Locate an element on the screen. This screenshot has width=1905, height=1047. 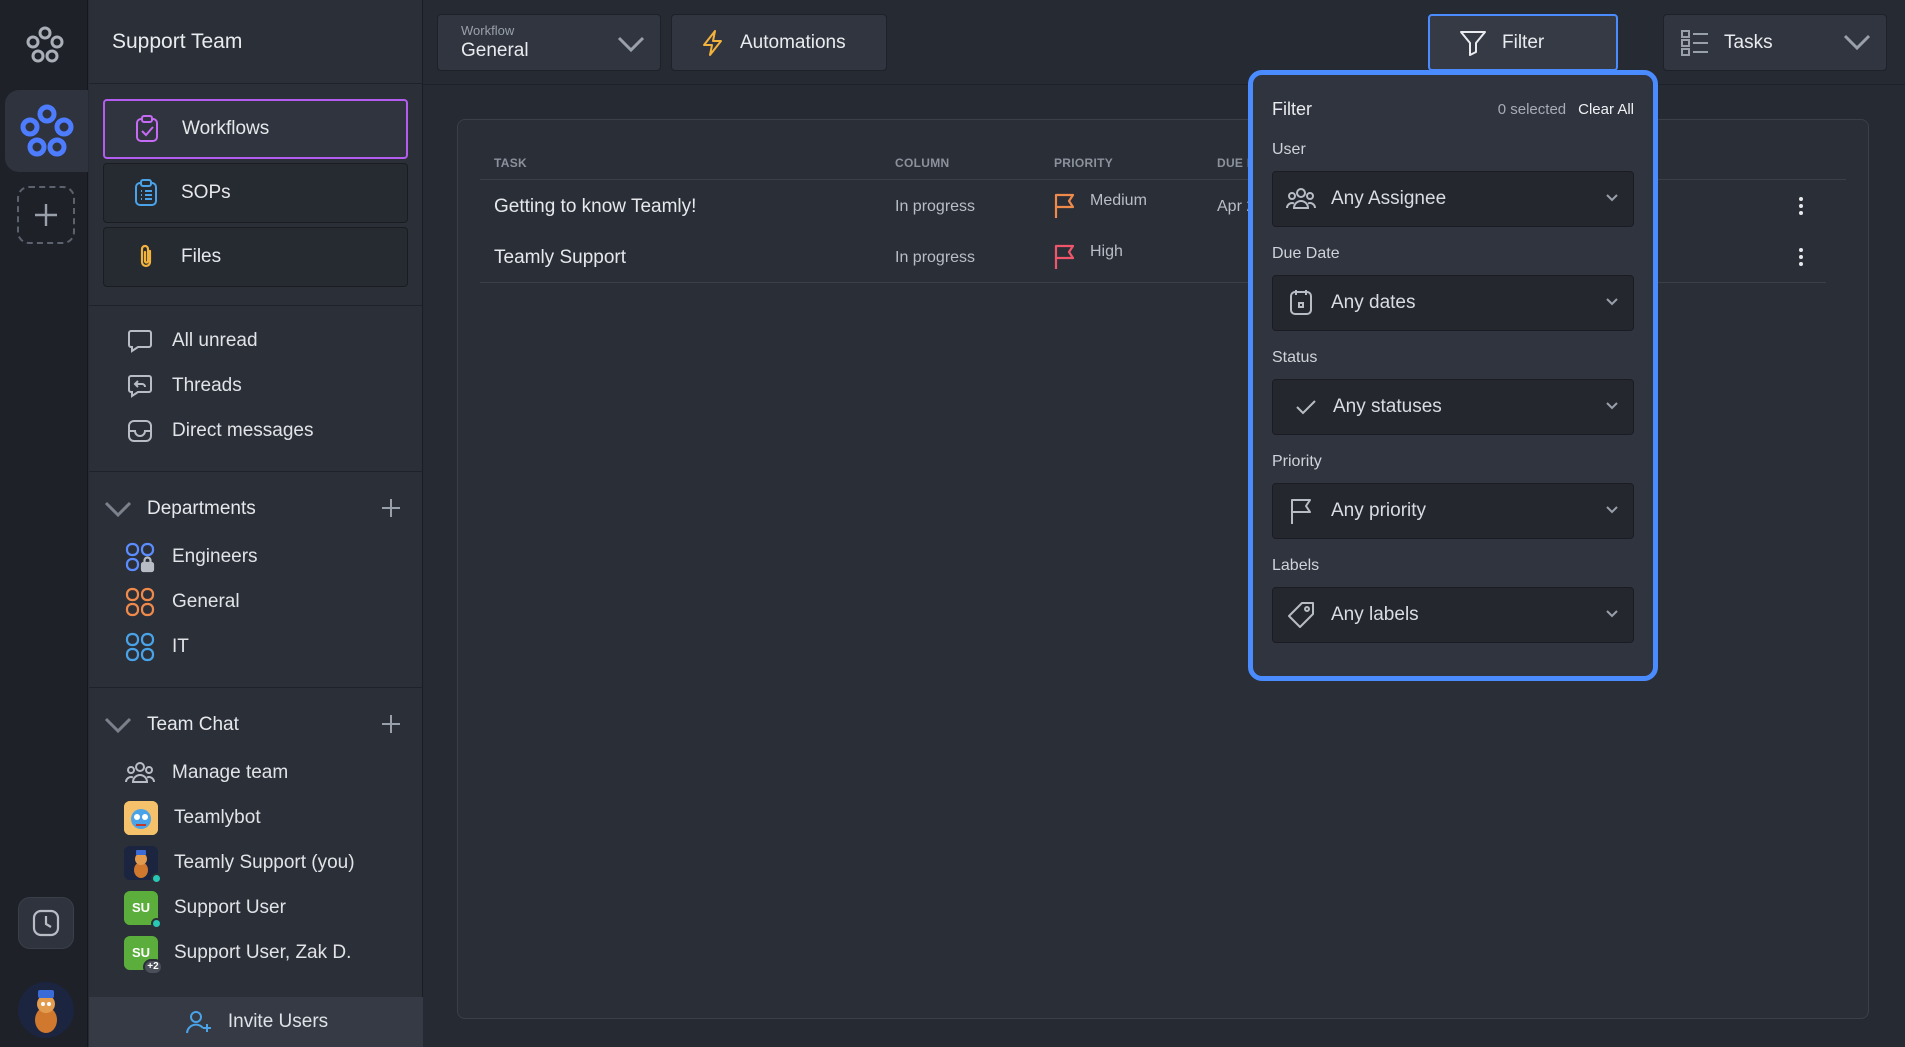
department-engineers: Engineers is located at coordinates (255, 556).